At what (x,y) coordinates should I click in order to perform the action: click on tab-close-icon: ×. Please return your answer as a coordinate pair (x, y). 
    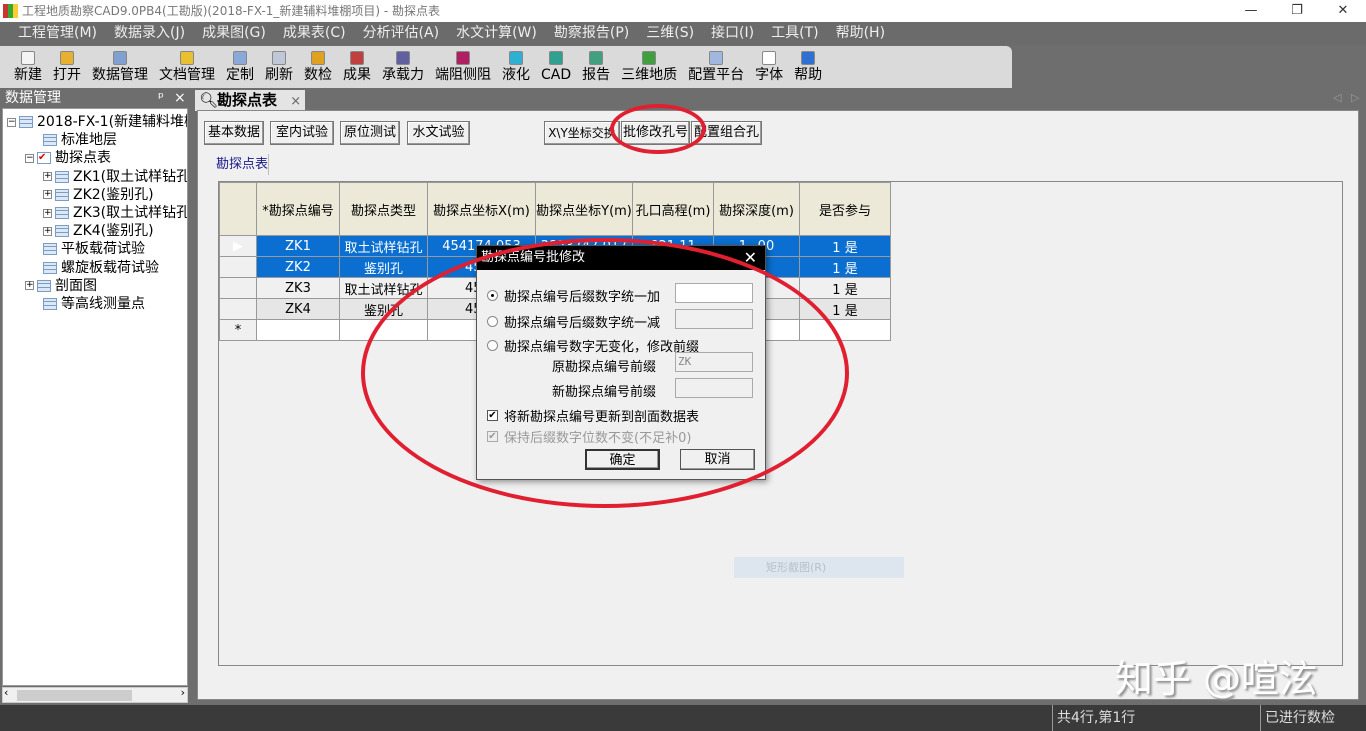
    Looking at the image, I should click on (295, 101).